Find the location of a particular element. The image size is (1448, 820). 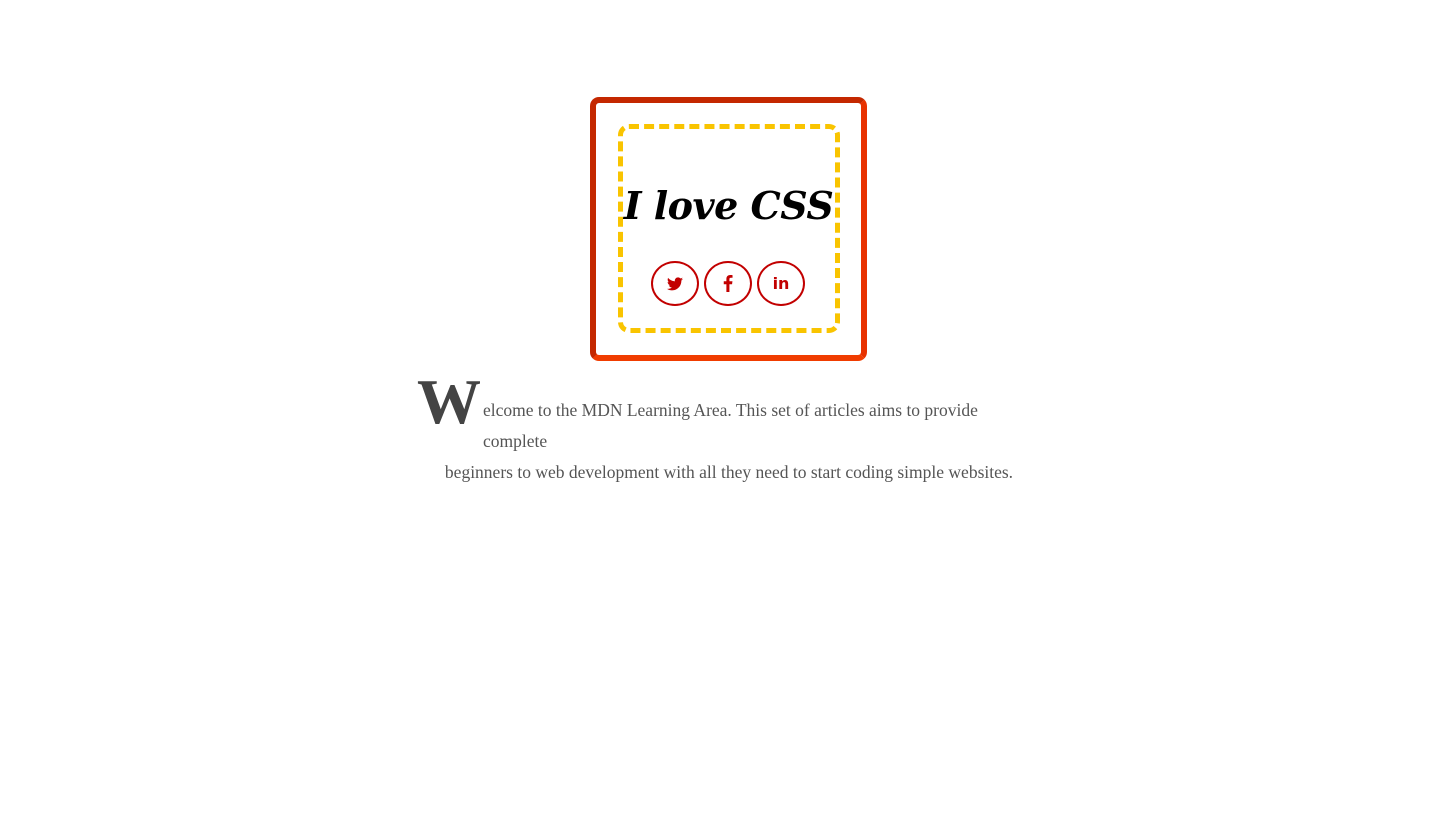

dropcap-letter: W is located at coordinates (449, 401).